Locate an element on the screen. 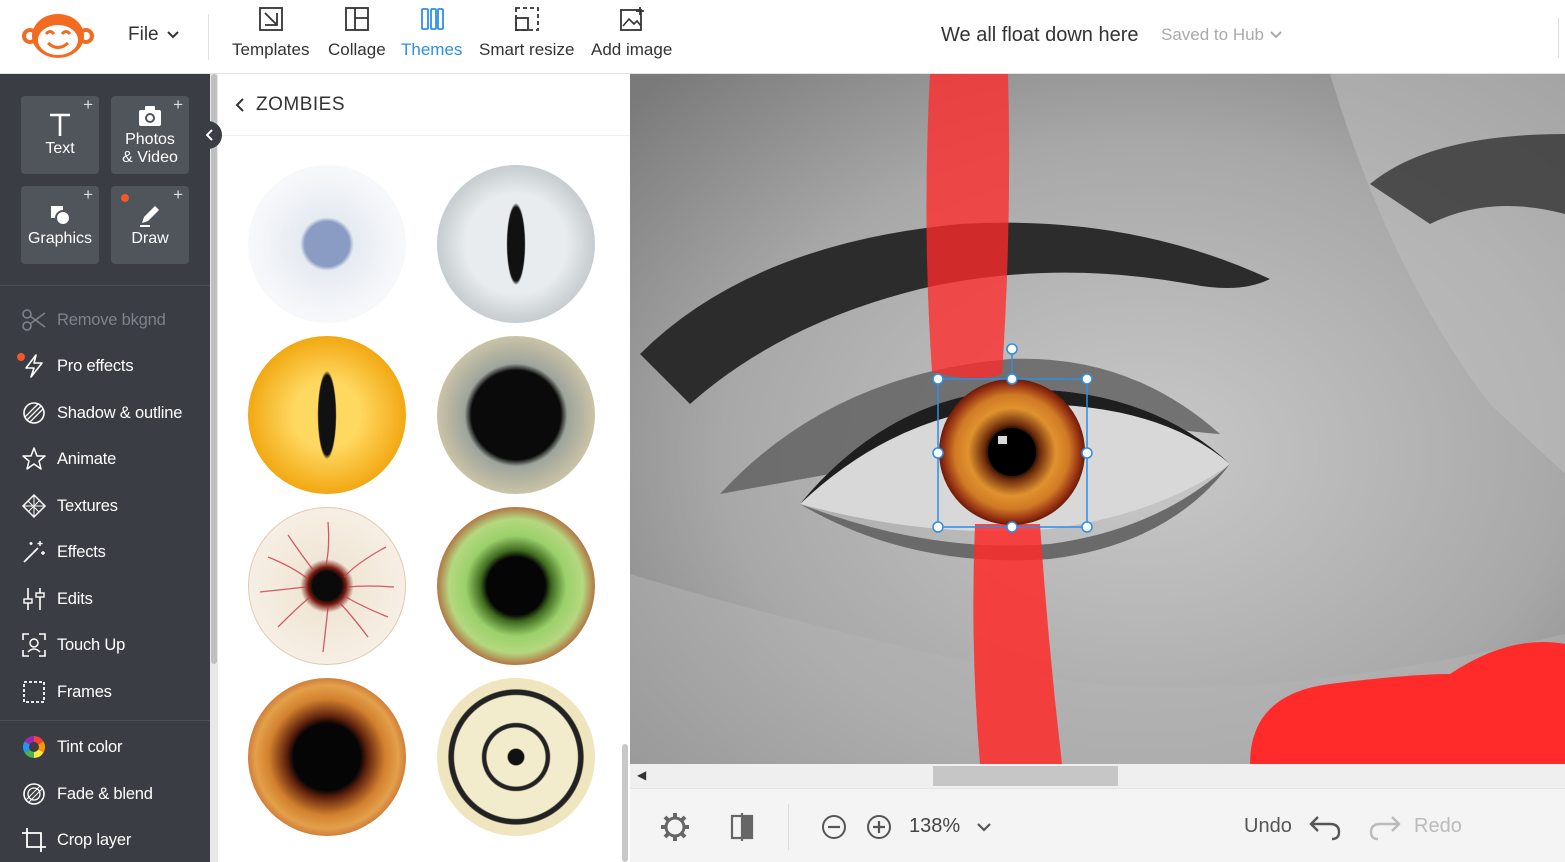  draw-tile: + Draw is located at coordinates (150, 225).